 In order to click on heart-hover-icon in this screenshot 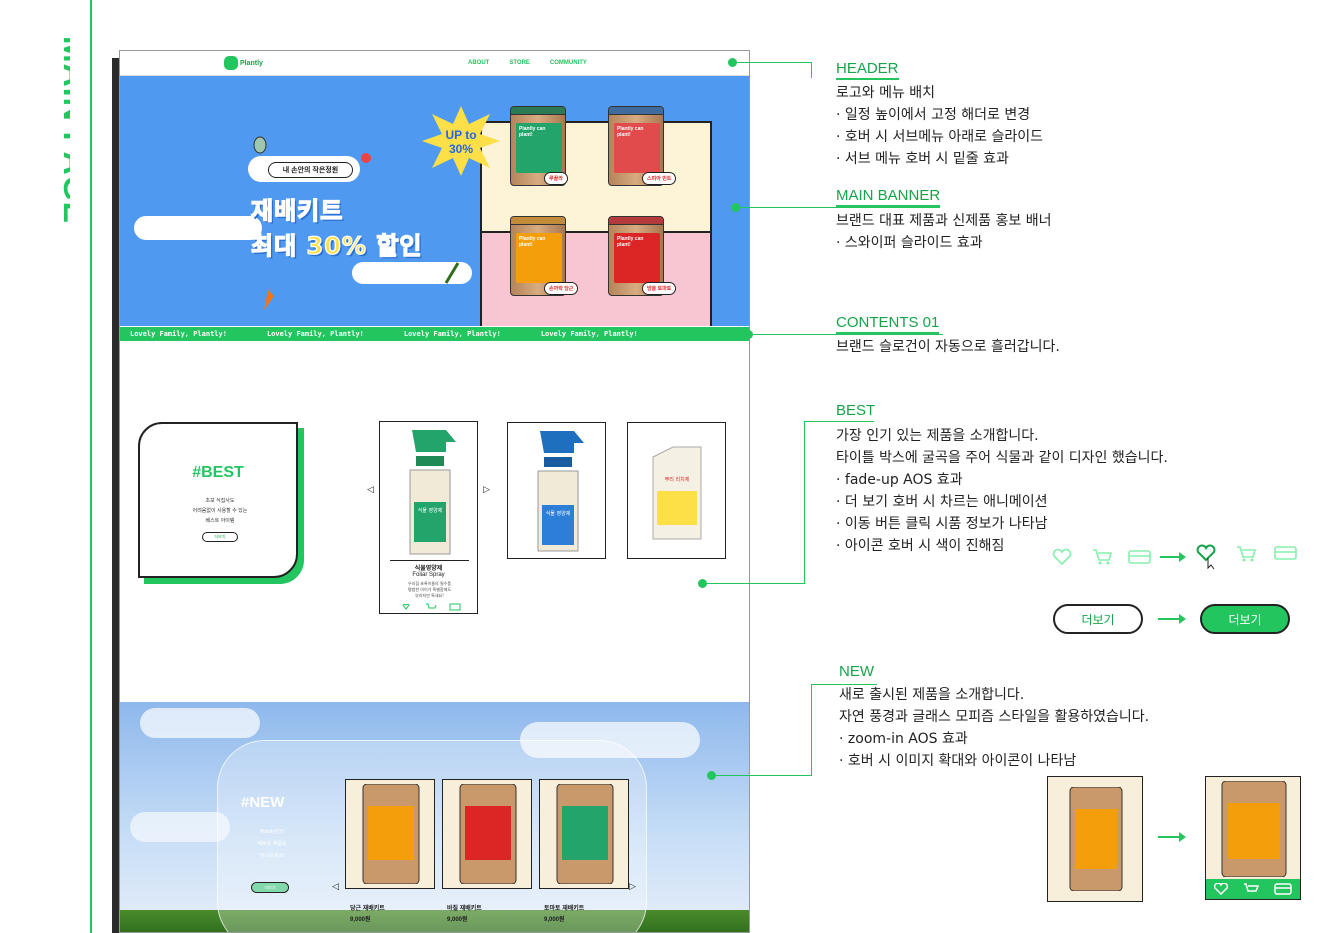, I will do `click(1206, 557)`.